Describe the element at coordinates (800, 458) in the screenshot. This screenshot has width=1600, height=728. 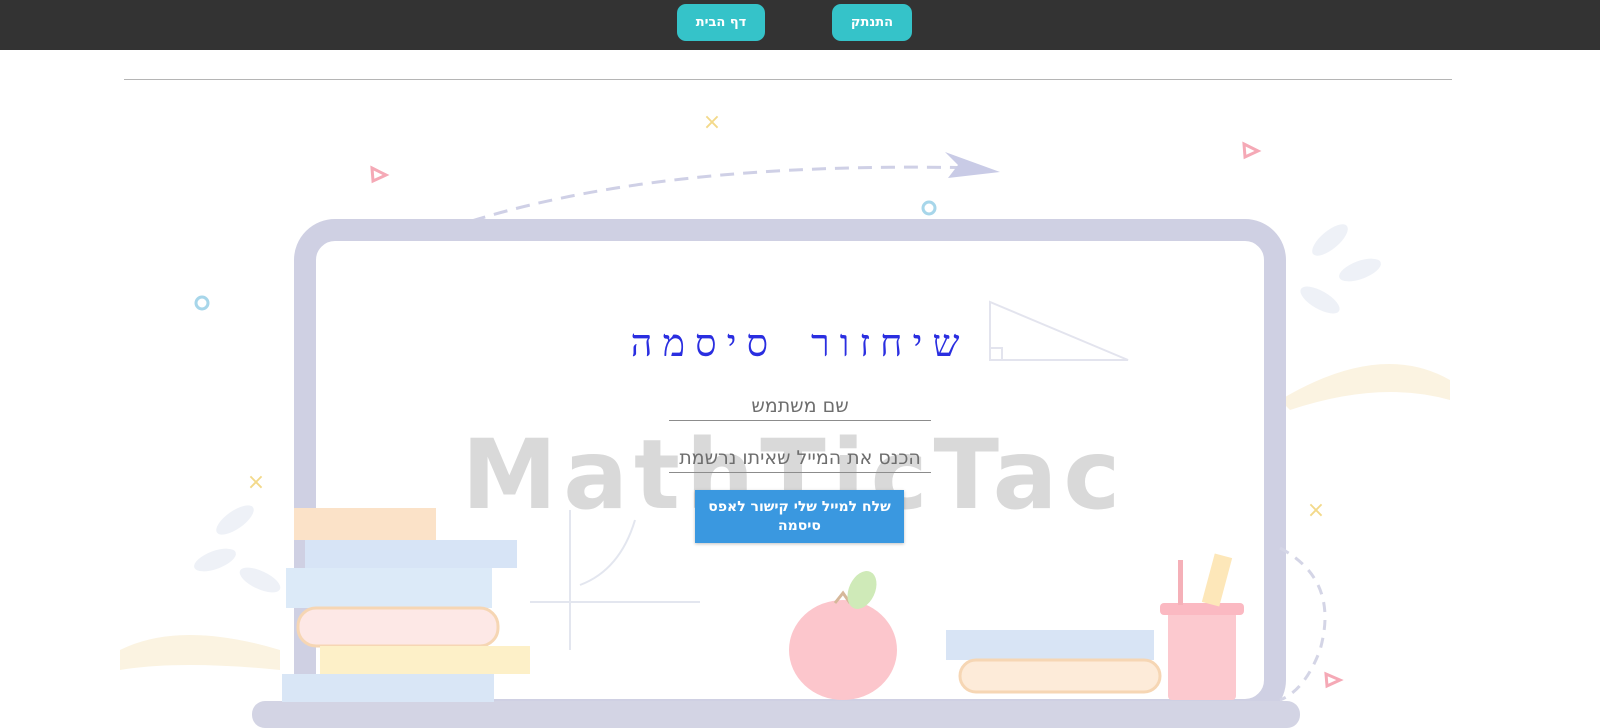
I see `email-input` at that location.